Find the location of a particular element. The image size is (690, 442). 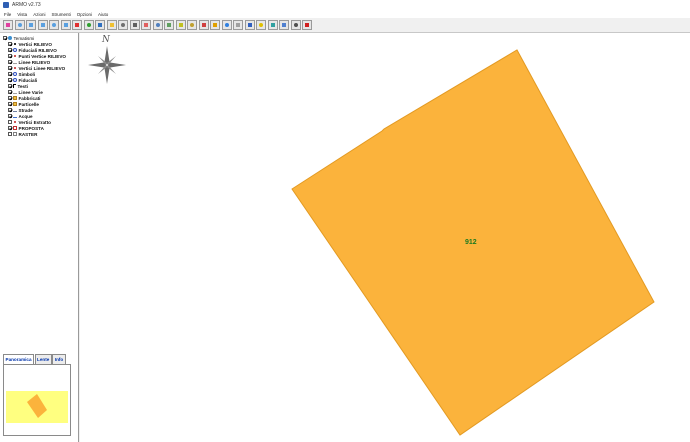

line-icon is located at coordinates (157, 25).